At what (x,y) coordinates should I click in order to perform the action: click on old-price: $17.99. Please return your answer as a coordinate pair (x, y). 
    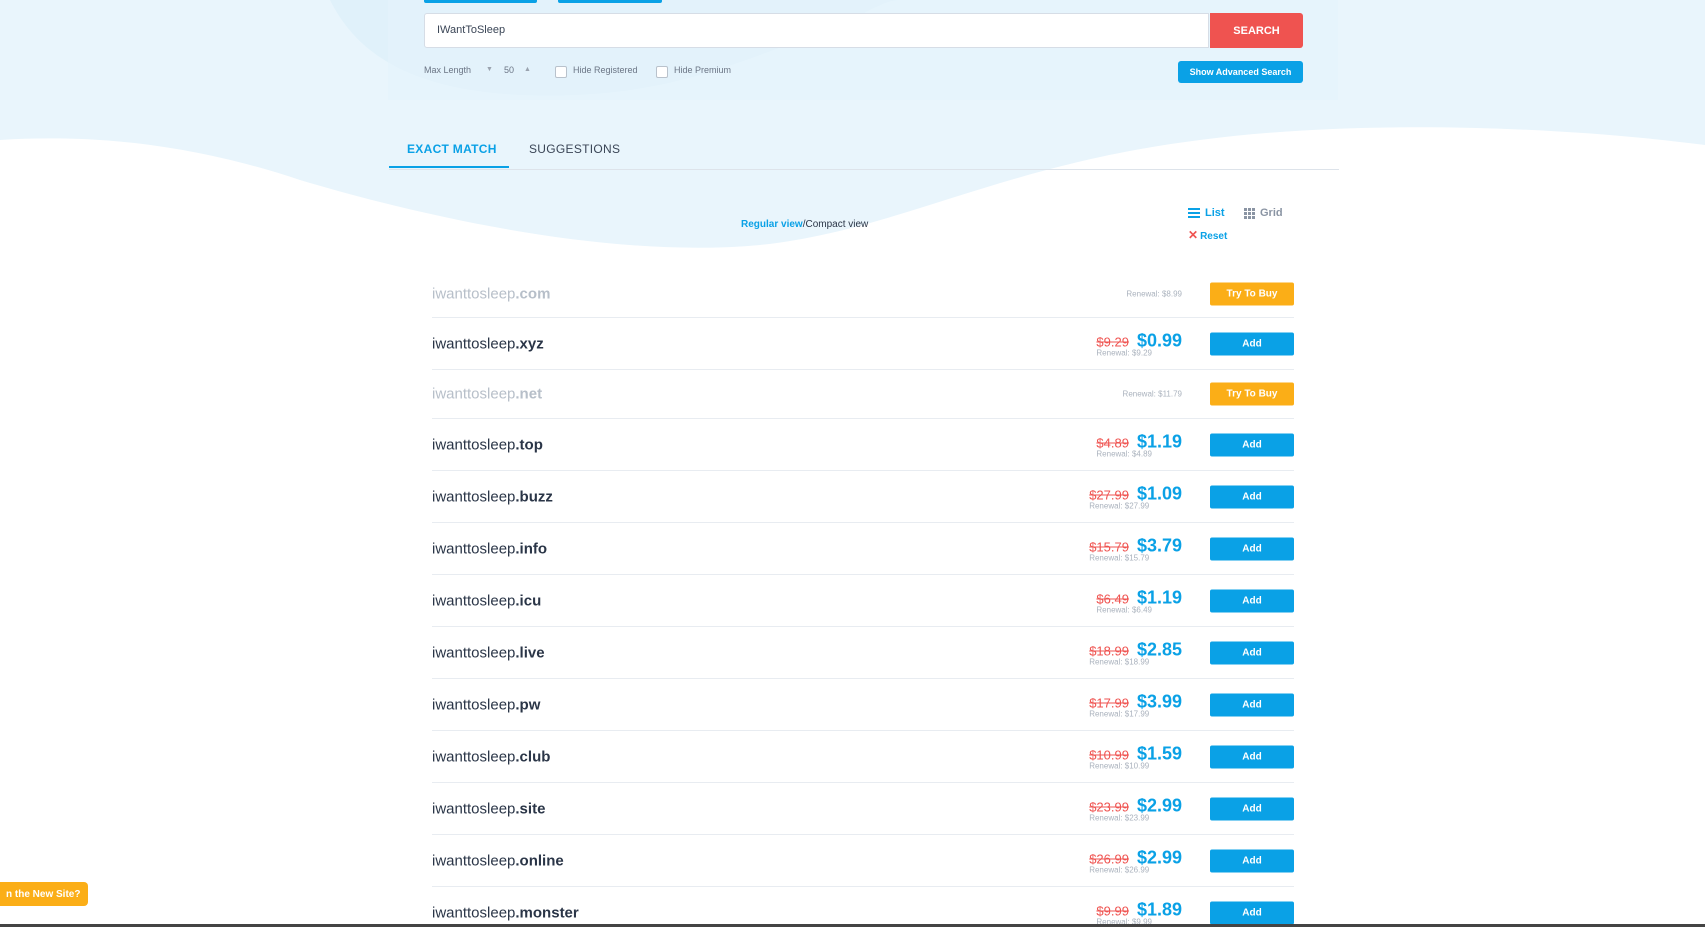
    Looking at the image, I should click on (1109, 702).